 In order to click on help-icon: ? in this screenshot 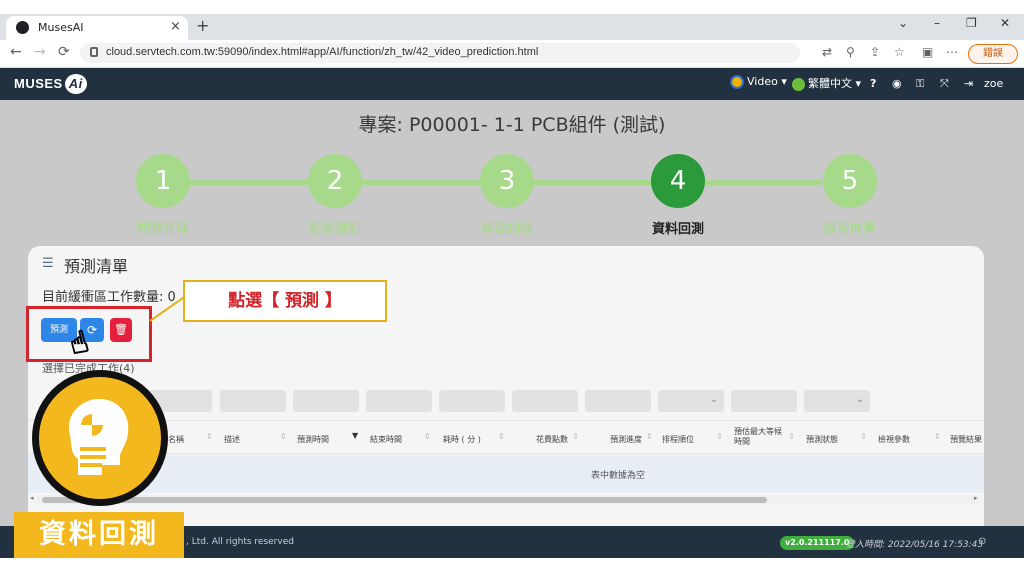, I will do `click(873, 83)`.